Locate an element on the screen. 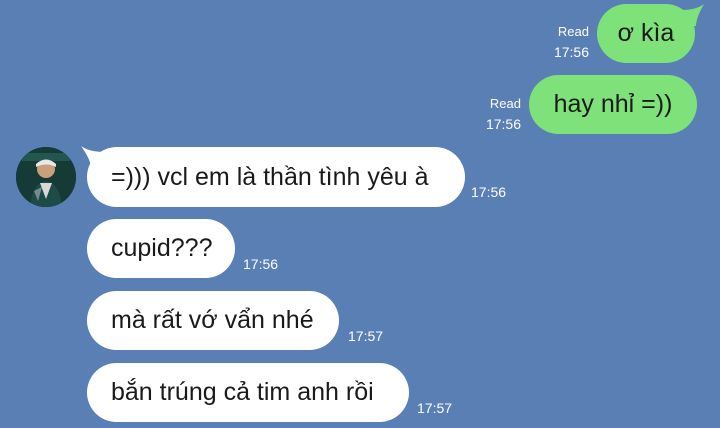 The height and width of the screenshot is (428, 720). incoming-message-bubble: bắn trúng cả tim anh rồi is located at coordinates (248, 392).